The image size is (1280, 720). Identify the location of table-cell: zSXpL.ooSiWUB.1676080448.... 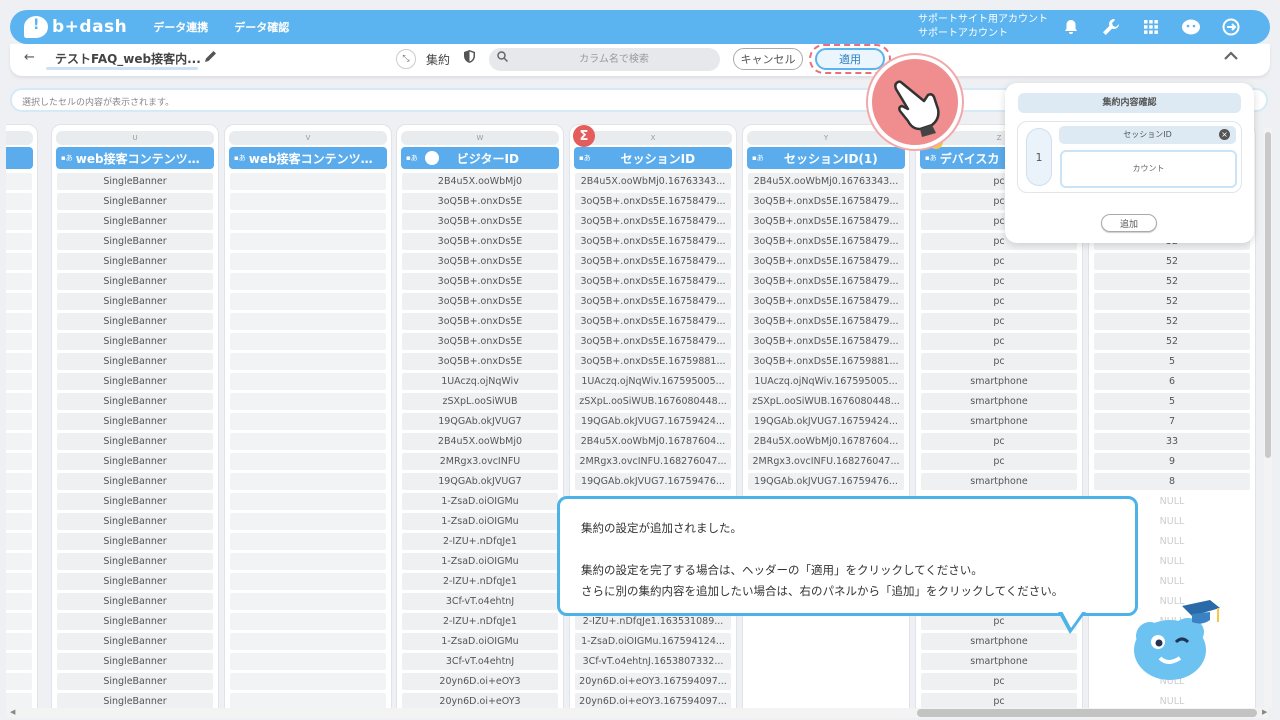
(653, 401).